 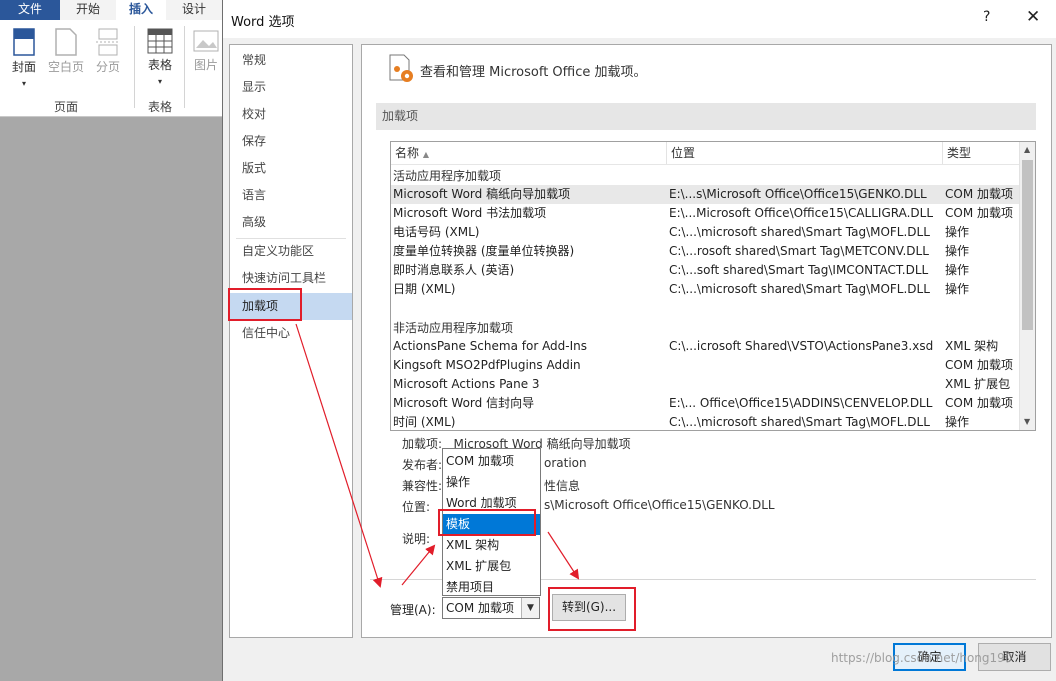 I want to click on group-label-tables: 表格, so click(x=160, y=107).